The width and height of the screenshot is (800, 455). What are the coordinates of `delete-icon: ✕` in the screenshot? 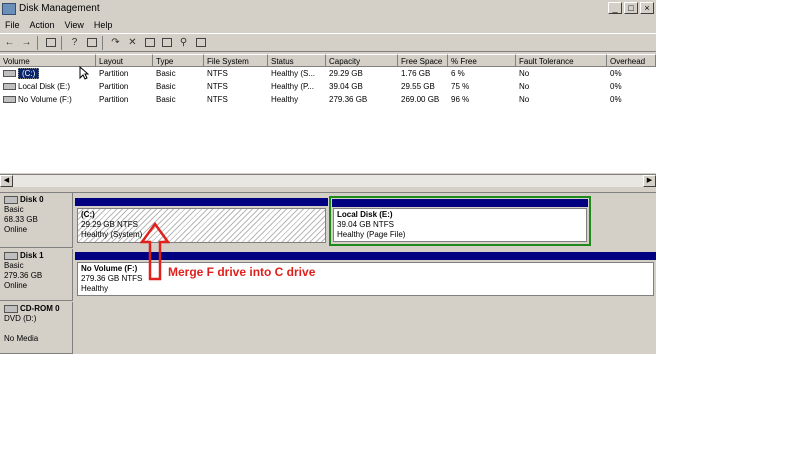 It's located at (132, 42).